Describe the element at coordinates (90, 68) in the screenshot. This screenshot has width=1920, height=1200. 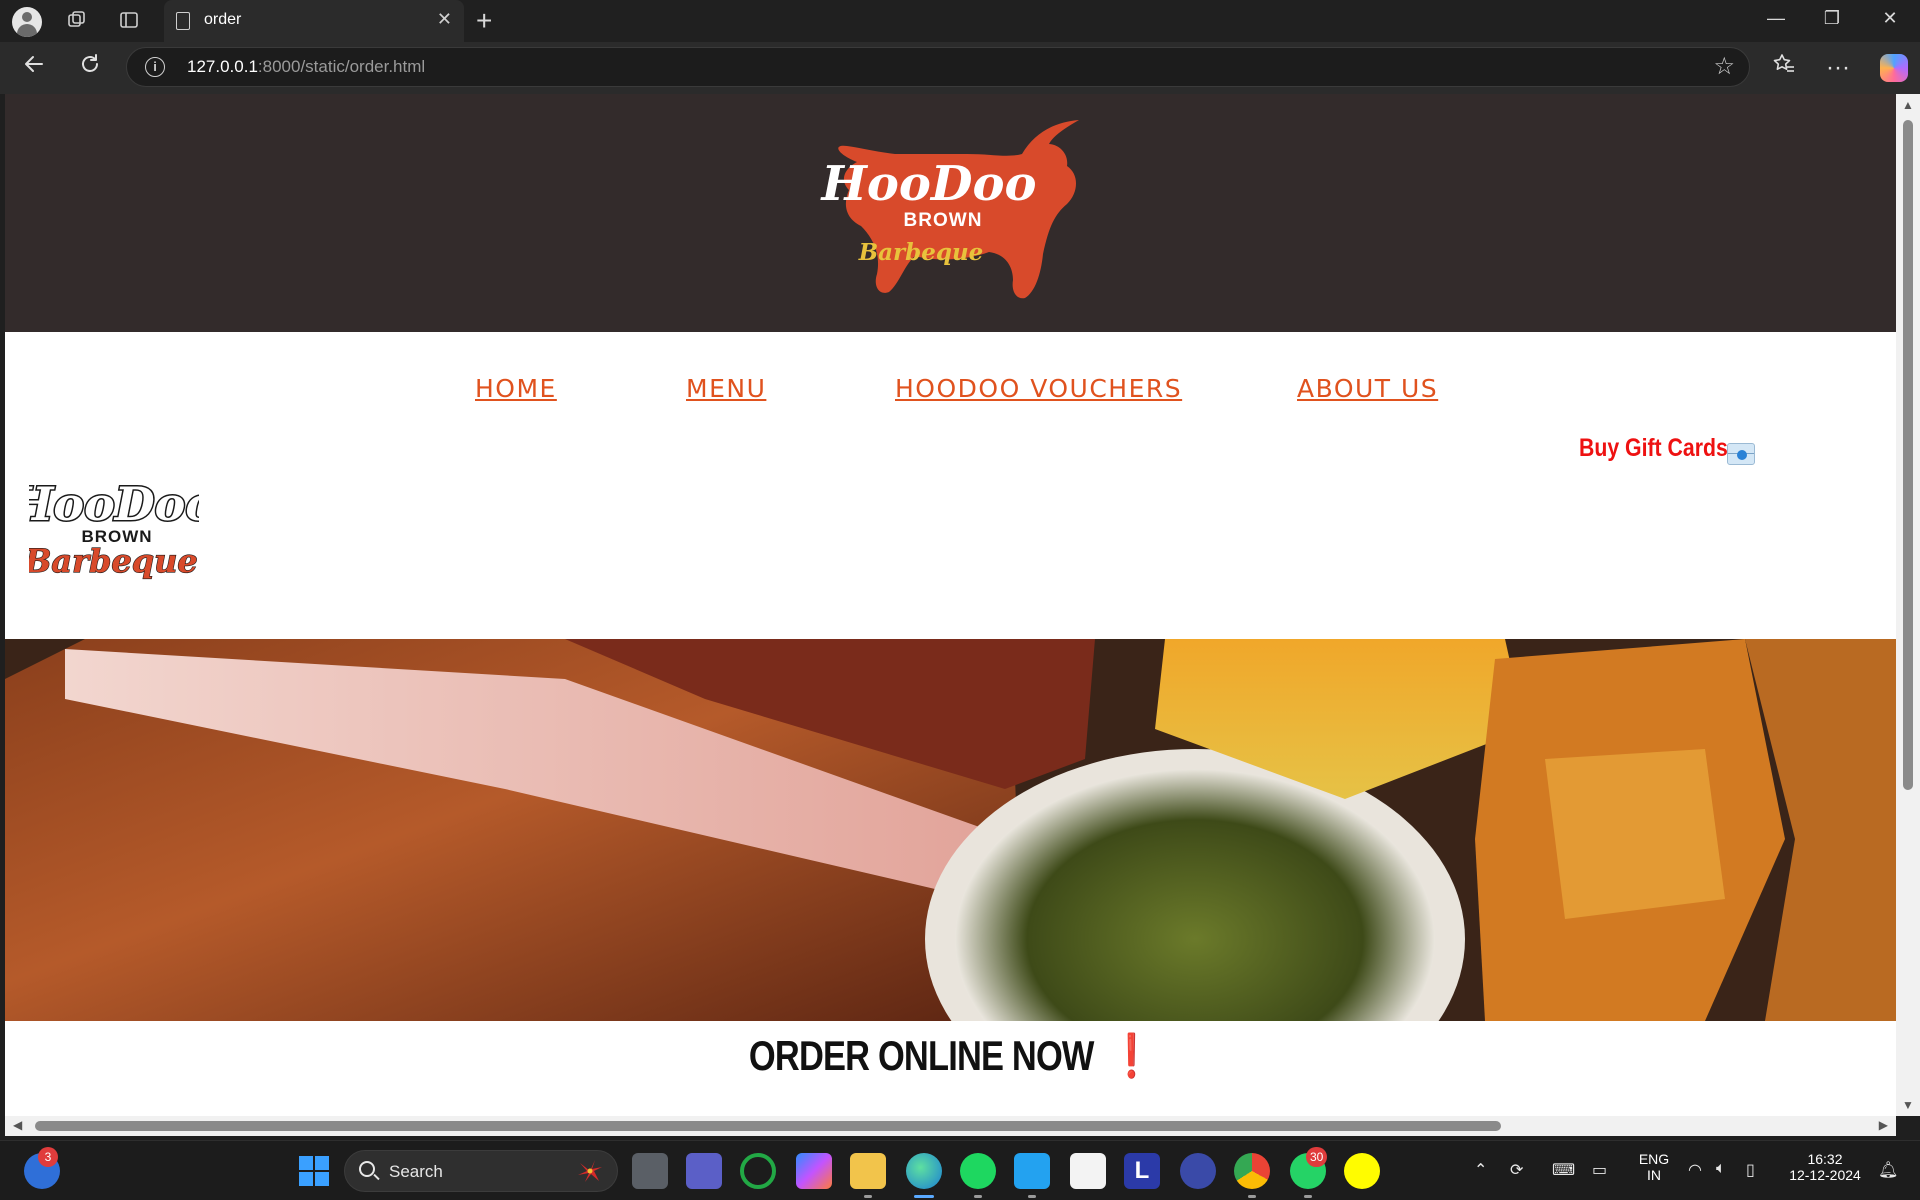
I see `refresh-icon` at that location.